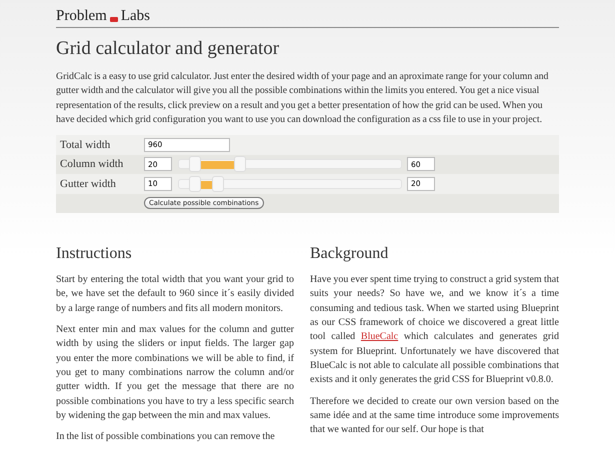  Describe the element at coordinates (168, 49) in the screenshot. I see `page-title: Grid calculator and generator` at that location.